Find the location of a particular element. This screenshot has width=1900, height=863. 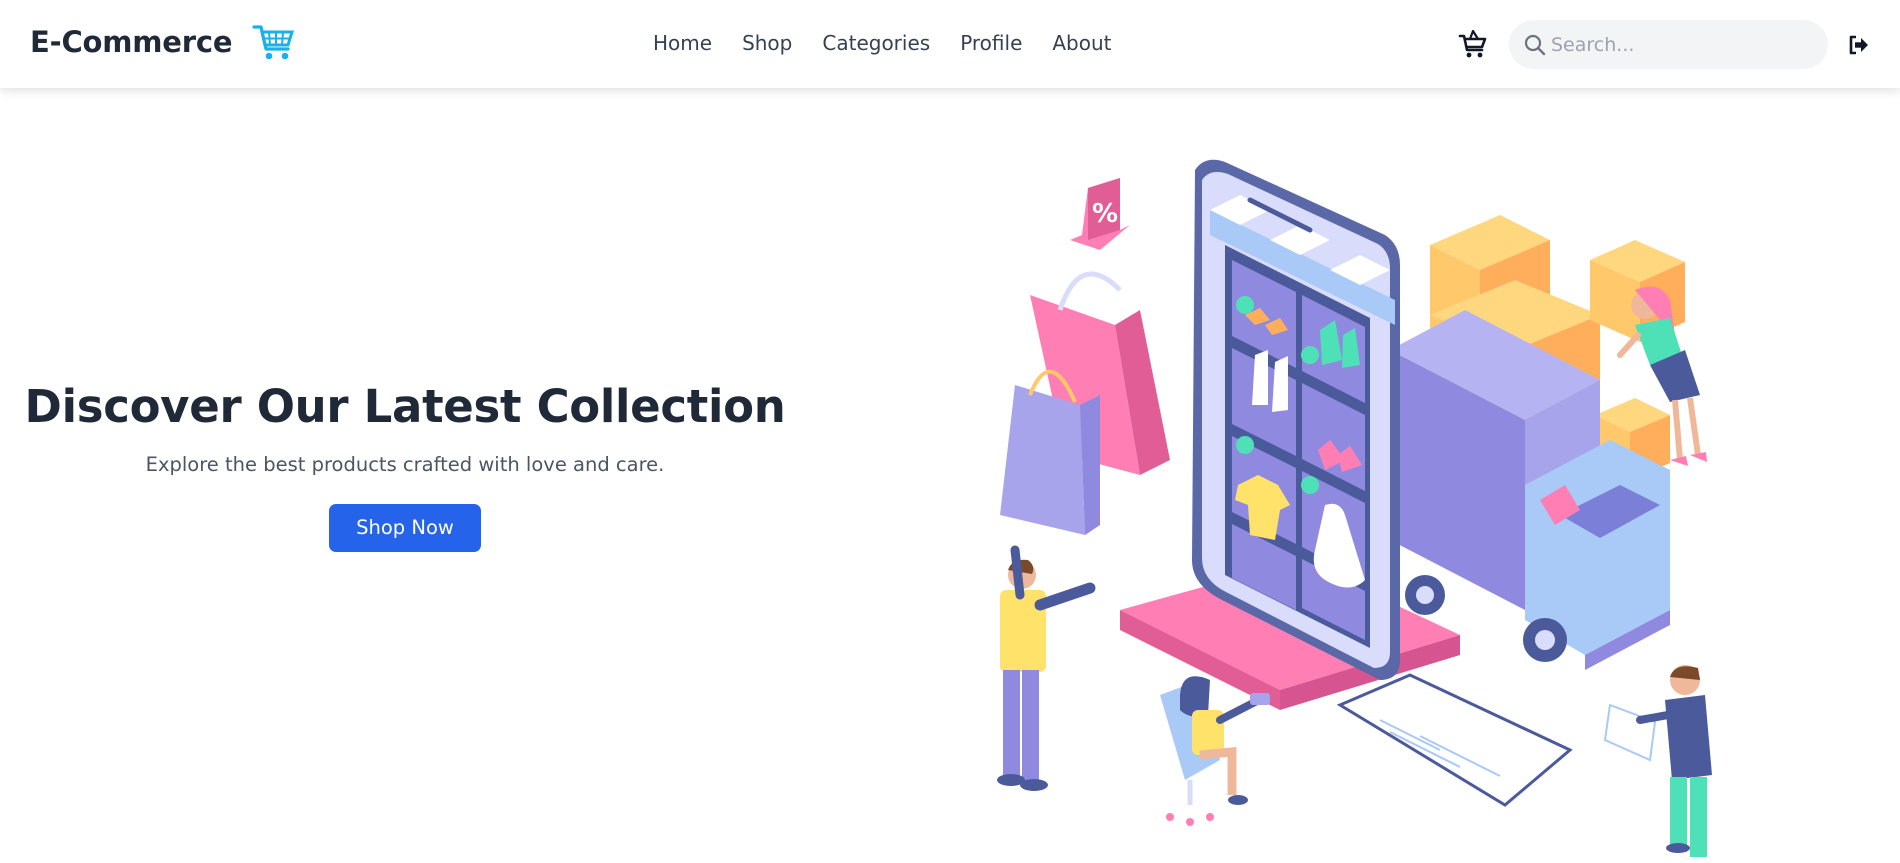

search-input is located at coordinates (1681, 44).